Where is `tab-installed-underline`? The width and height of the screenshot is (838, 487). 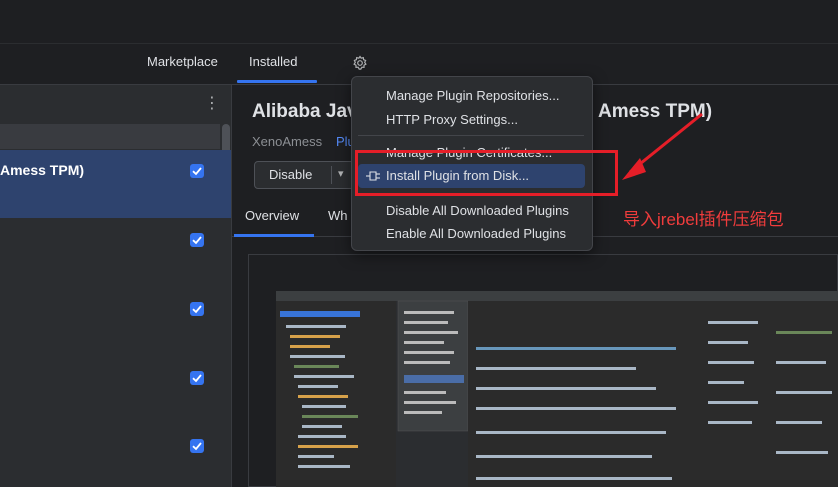
tab-installed-underline is located at coordinates (277, 81).